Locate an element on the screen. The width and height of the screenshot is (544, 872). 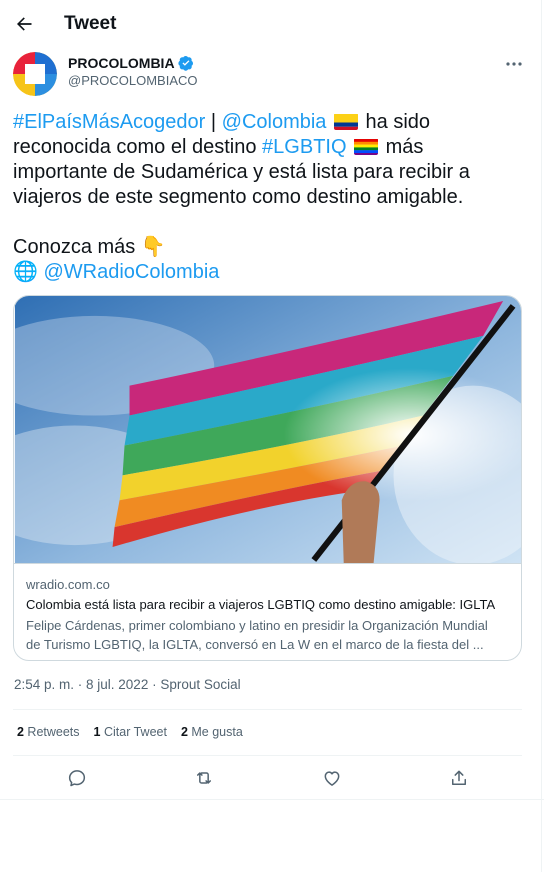
back-button is located at coordinates (24, 24).